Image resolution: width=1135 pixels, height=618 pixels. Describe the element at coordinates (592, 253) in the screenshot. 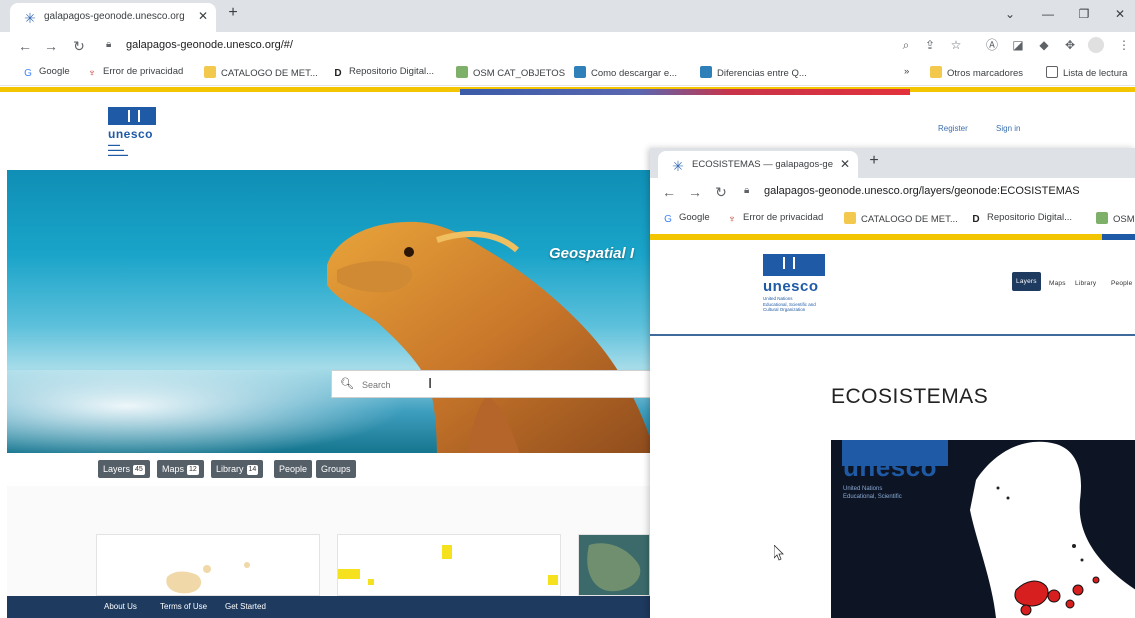

I see `hero-title: Geospatial I` at that location.